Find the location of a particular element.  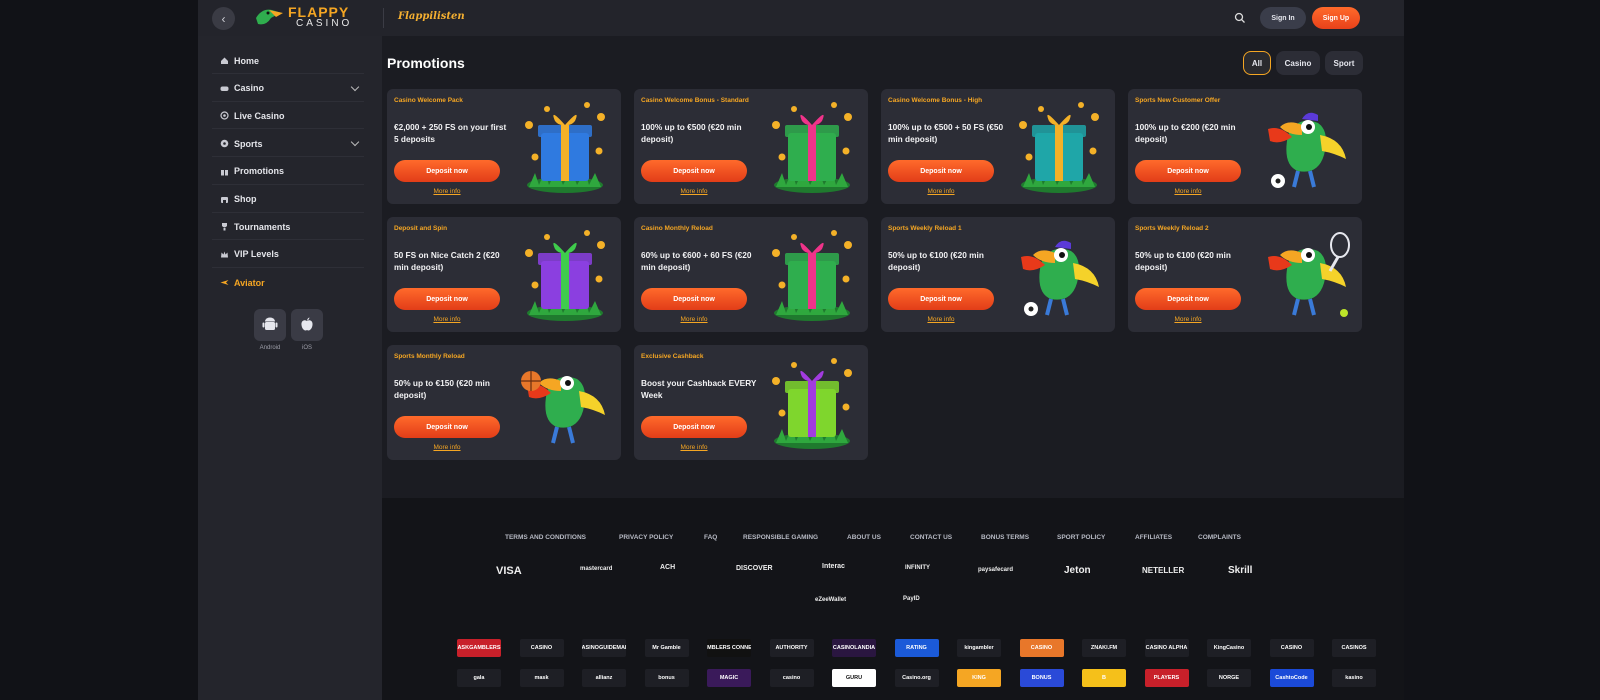

partner-badge: GURU is located at coordinates (854, 678).